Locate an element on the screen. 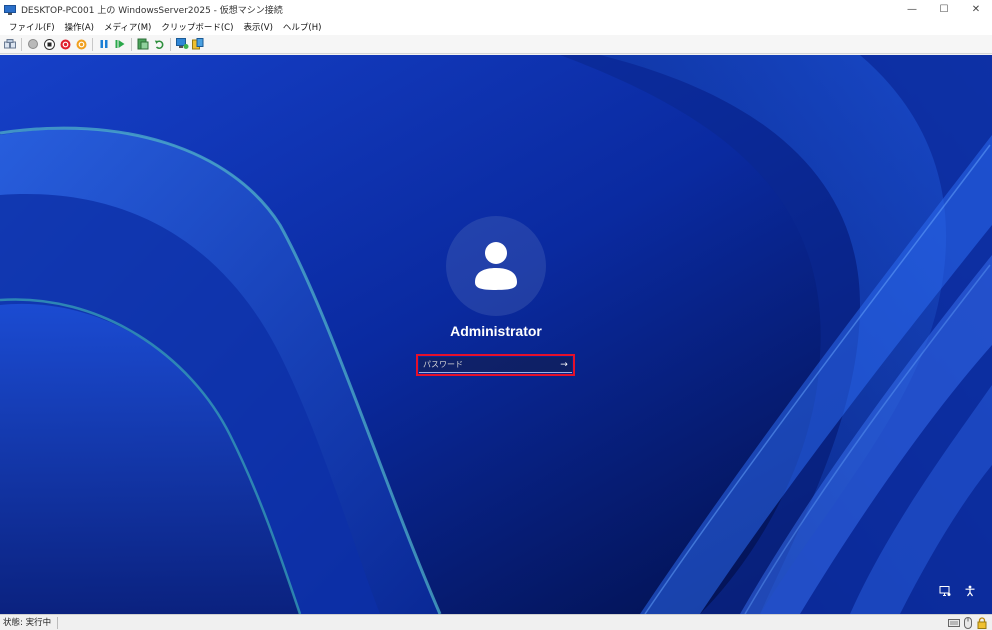 Image resolution: width=992 pixels, height=630 pixels. minimize-button: — is located at coordinates (912, 9).